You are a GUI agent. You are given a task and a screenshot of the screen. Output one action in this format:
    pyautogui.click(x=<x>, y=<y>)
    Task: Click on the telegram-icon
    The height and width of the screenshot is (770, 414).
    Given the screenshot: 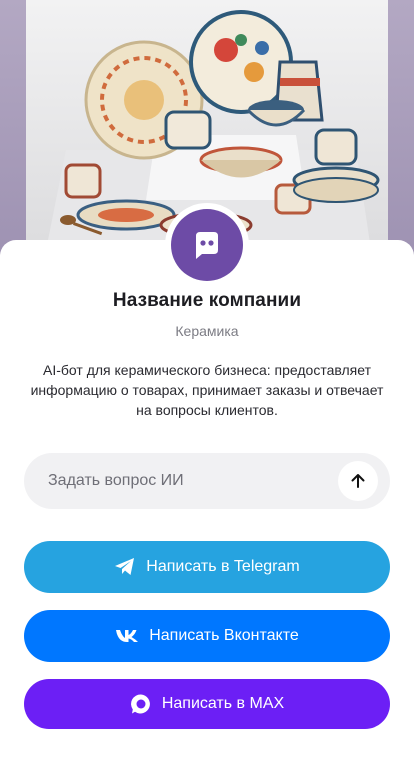 What is the action you would take?
    pyautogui.click(x=125, y=567)
    